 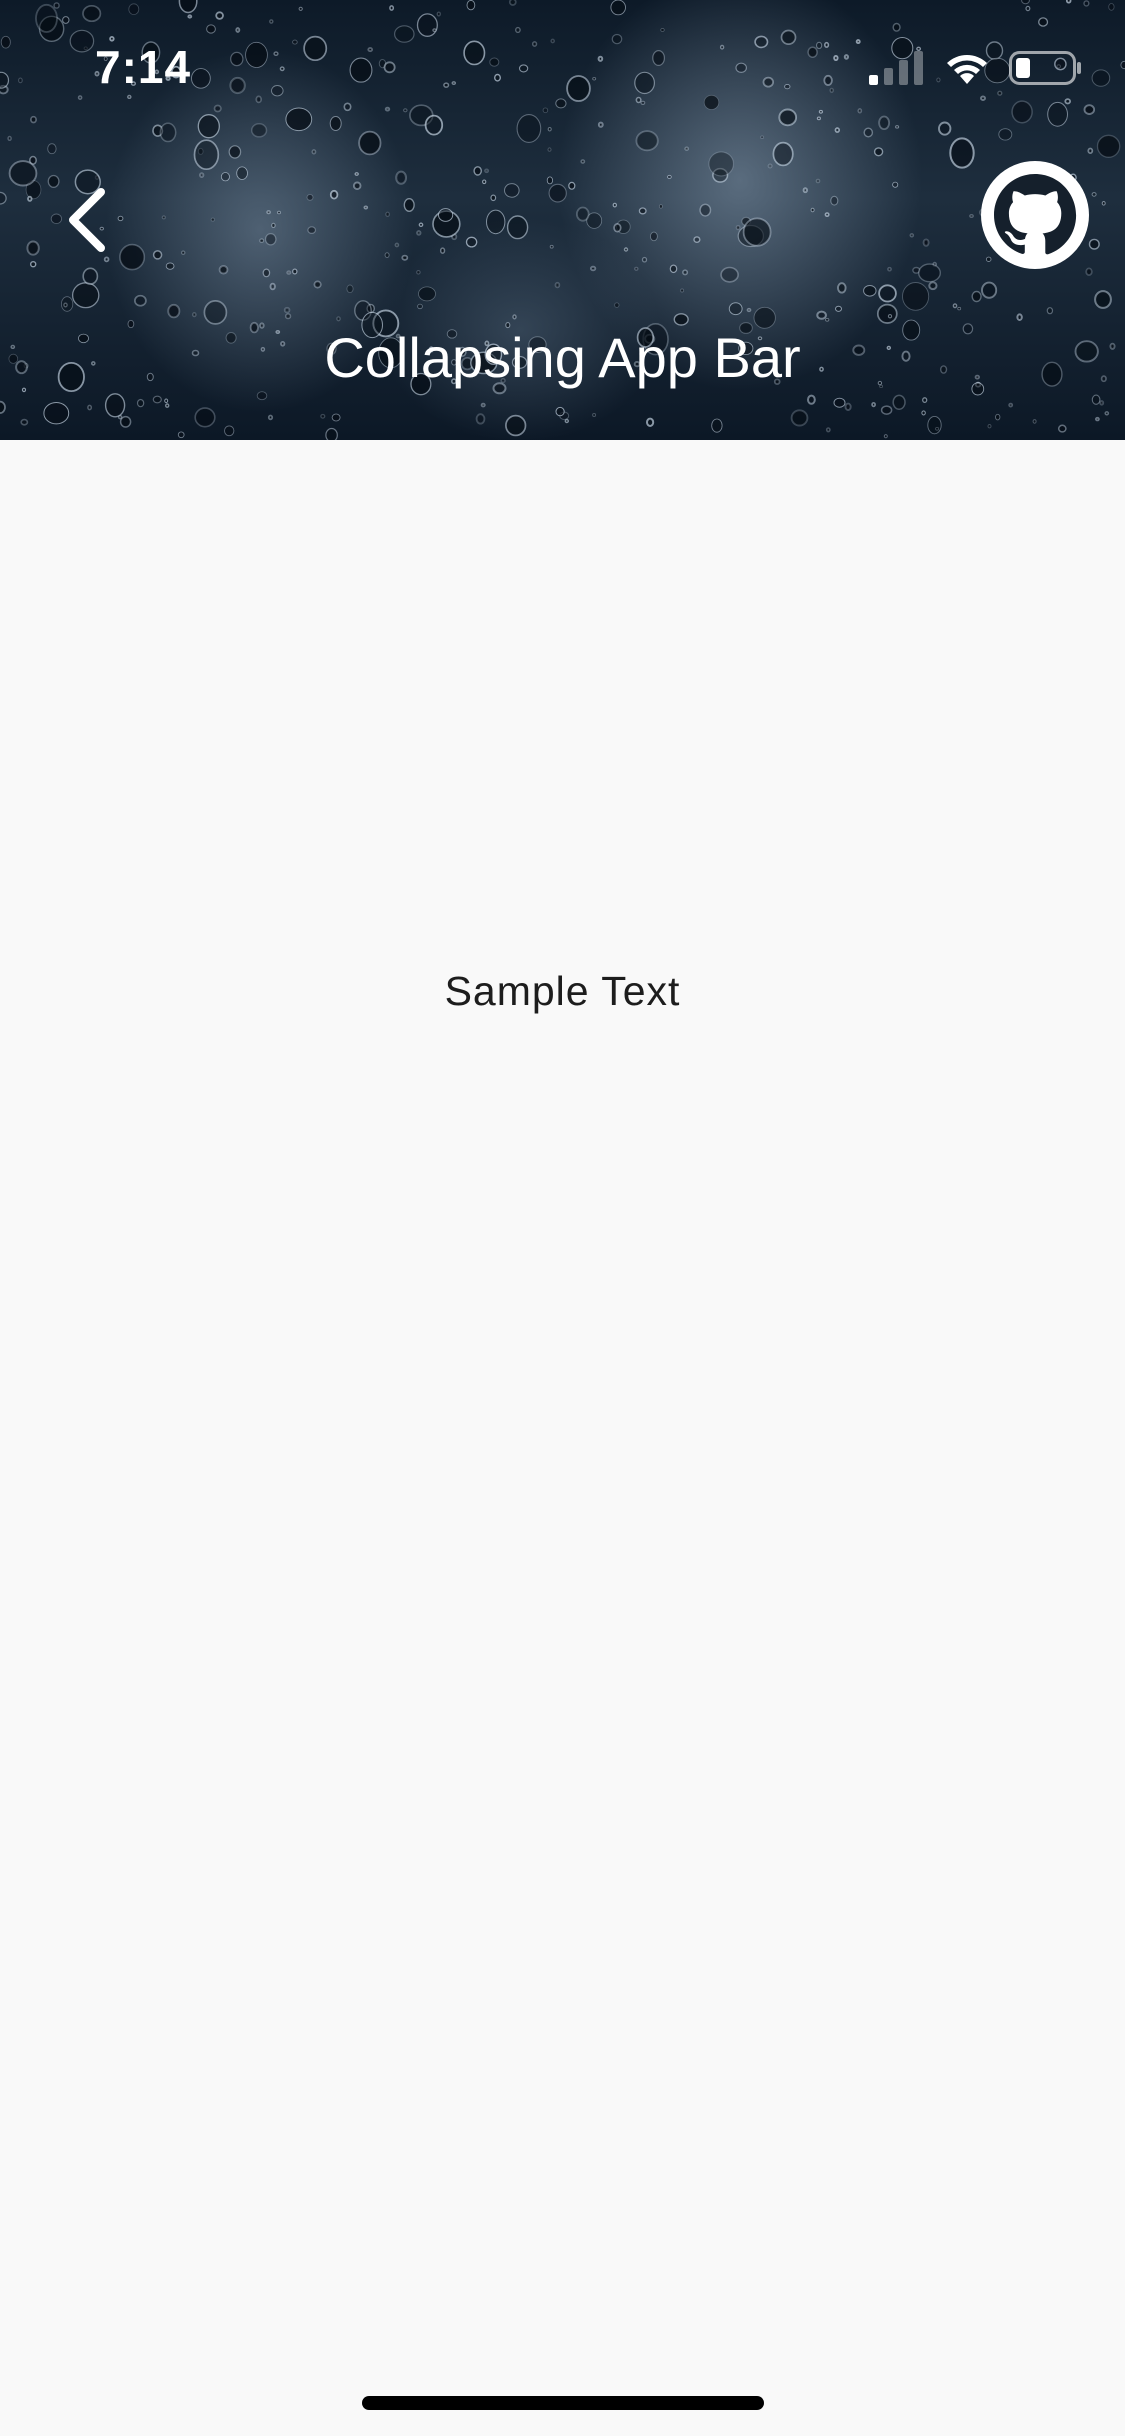 I want to click on home-indicator, so click(x=563, y=2403).